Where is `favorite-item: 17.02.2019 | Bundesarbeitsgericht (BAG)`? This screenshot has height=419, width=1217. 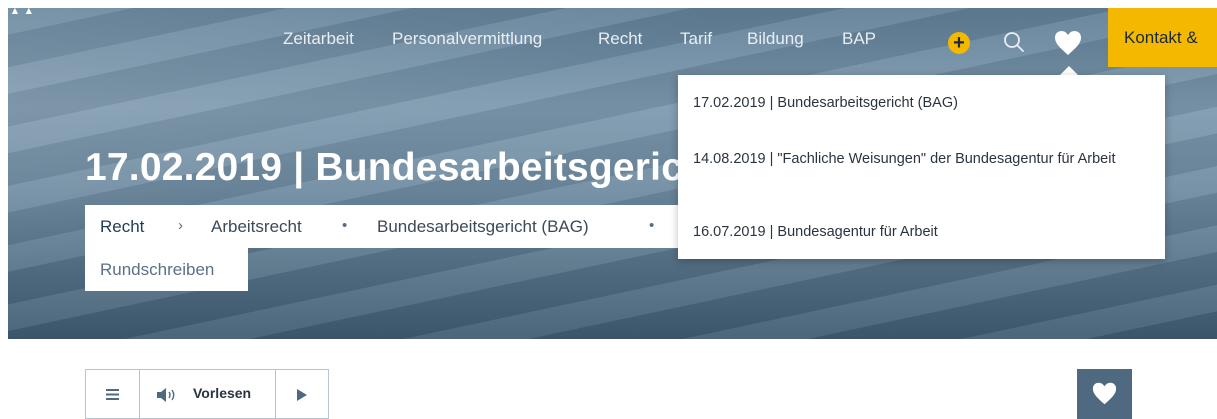 favorite-item: 17.02.2019 | Bundesarbeitsgericht (BAG) is located at coordinates (923, 103).